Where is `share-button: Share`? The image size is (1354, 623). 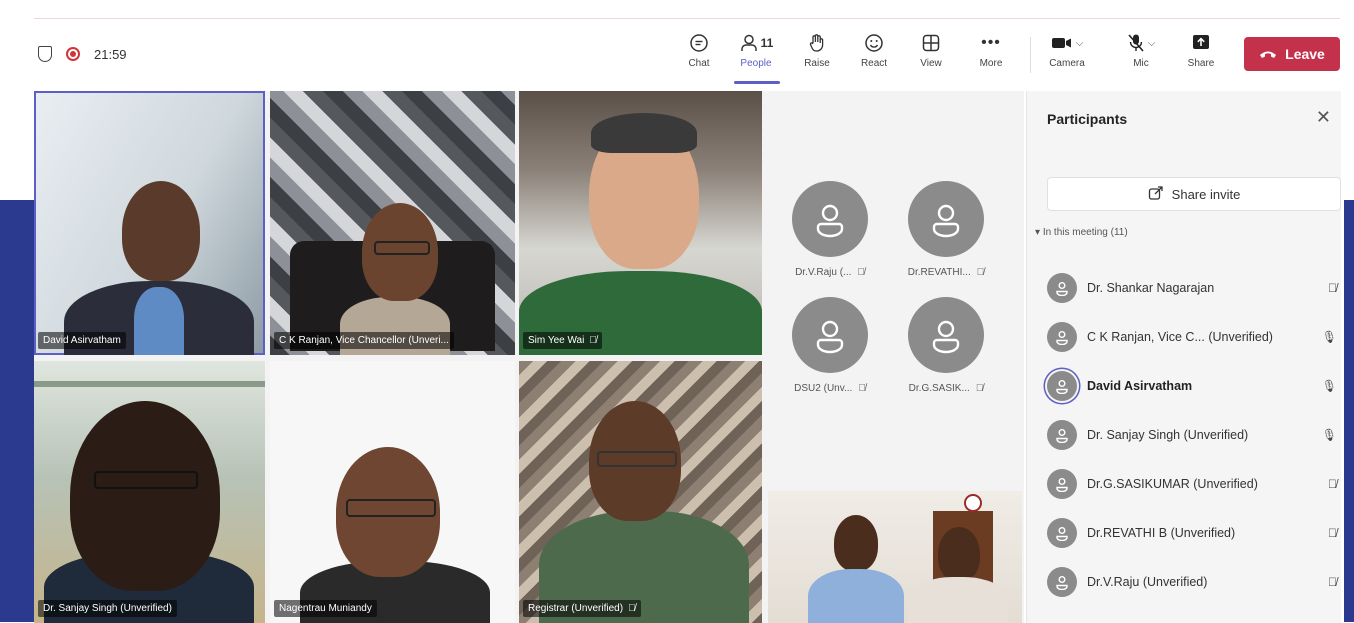 share-button: Share is located at coordinates (1201, 50).